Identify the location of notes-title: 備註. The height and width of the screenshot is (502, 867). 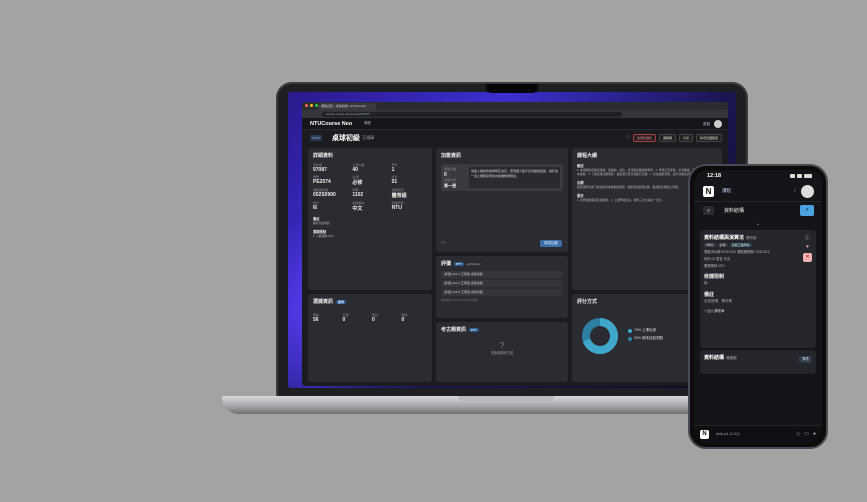
(709, 295).